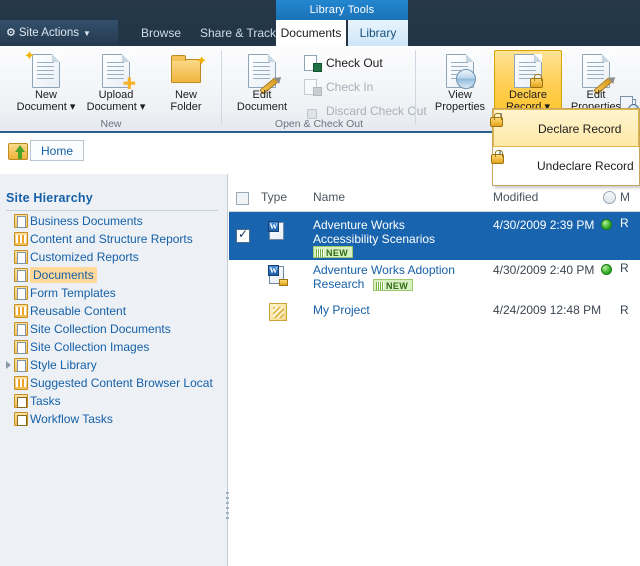  I want to click on row-name-line1: My Project, so click(341, 310).